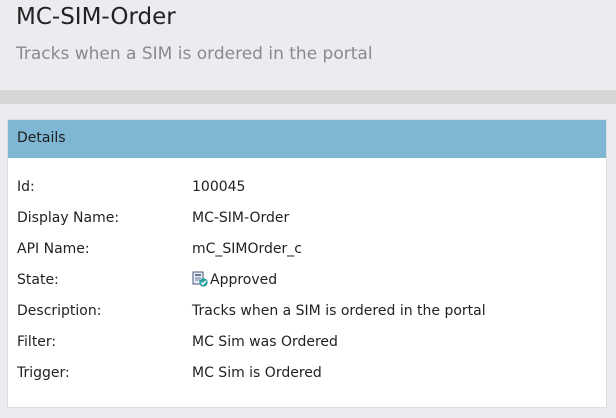 The height and width of the screenshot is (418, 616). What do you see at coordinates (307, 286) in the screenshot?
I see `detail-row-state: State: Approved` at bounding box center [307, 286].